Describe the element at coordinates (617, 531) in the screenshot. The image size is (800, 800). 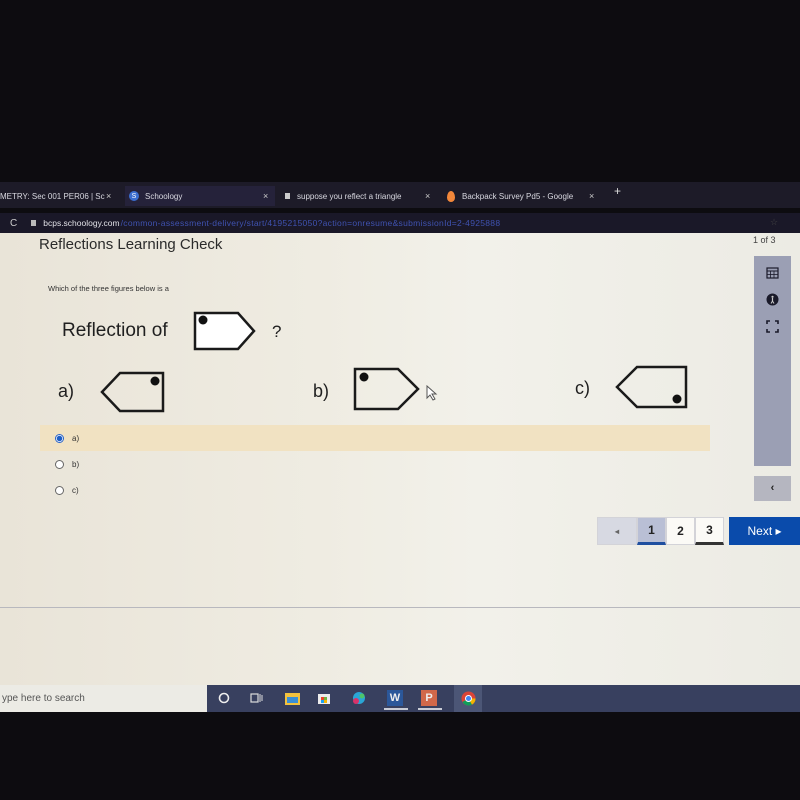
I see `previous-page-button: ◂` at that location.